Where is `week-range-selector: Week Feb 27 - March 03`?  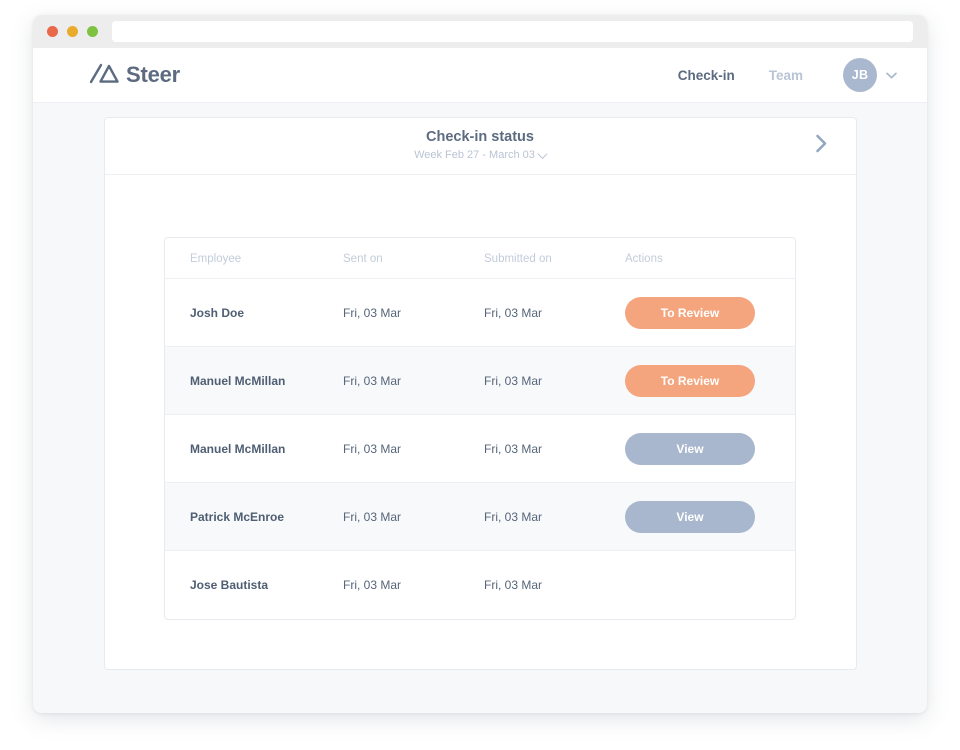 week-range-selector: Week Feb 27 - March 03 is located at coordinates (481, 155).